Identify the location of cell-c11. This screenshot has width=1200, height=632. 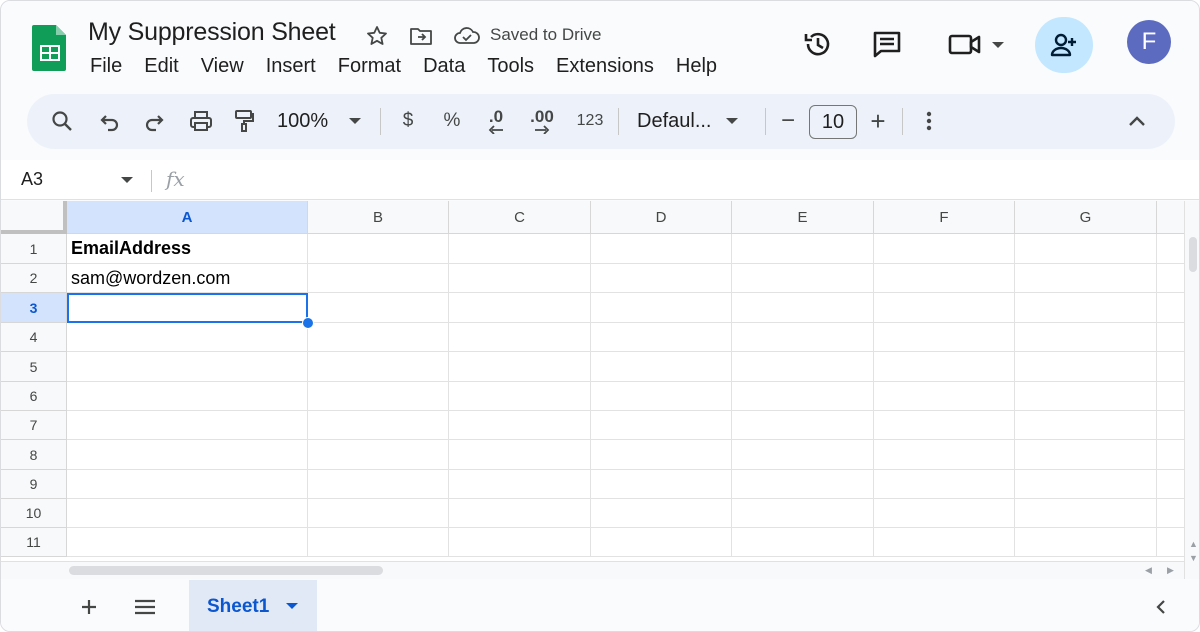
(520, 542).